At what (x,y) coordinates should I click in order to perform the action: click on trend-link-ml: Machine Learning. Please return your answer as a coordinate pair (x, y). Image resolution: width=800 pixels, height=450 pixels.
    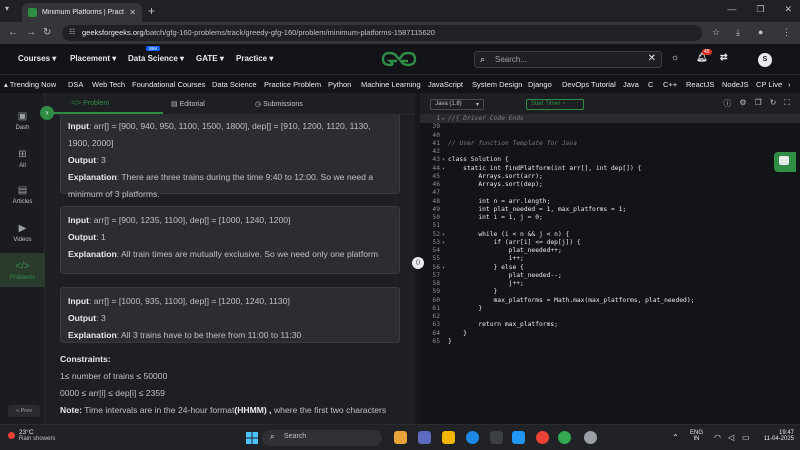
    Looking at the image, I should click on (391, 84).